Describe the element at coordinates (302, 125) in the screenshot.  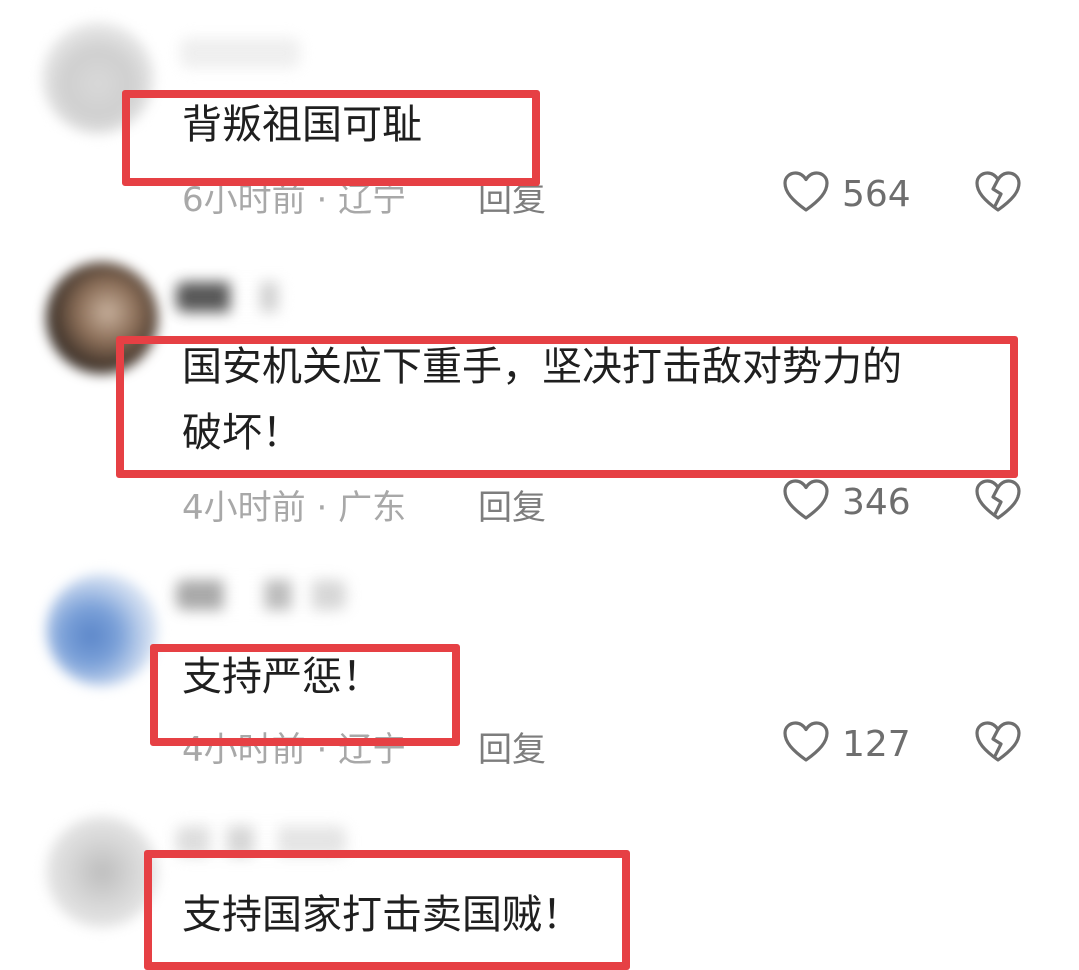
I see `comment-text: 背叛祖国可耻` at that location.